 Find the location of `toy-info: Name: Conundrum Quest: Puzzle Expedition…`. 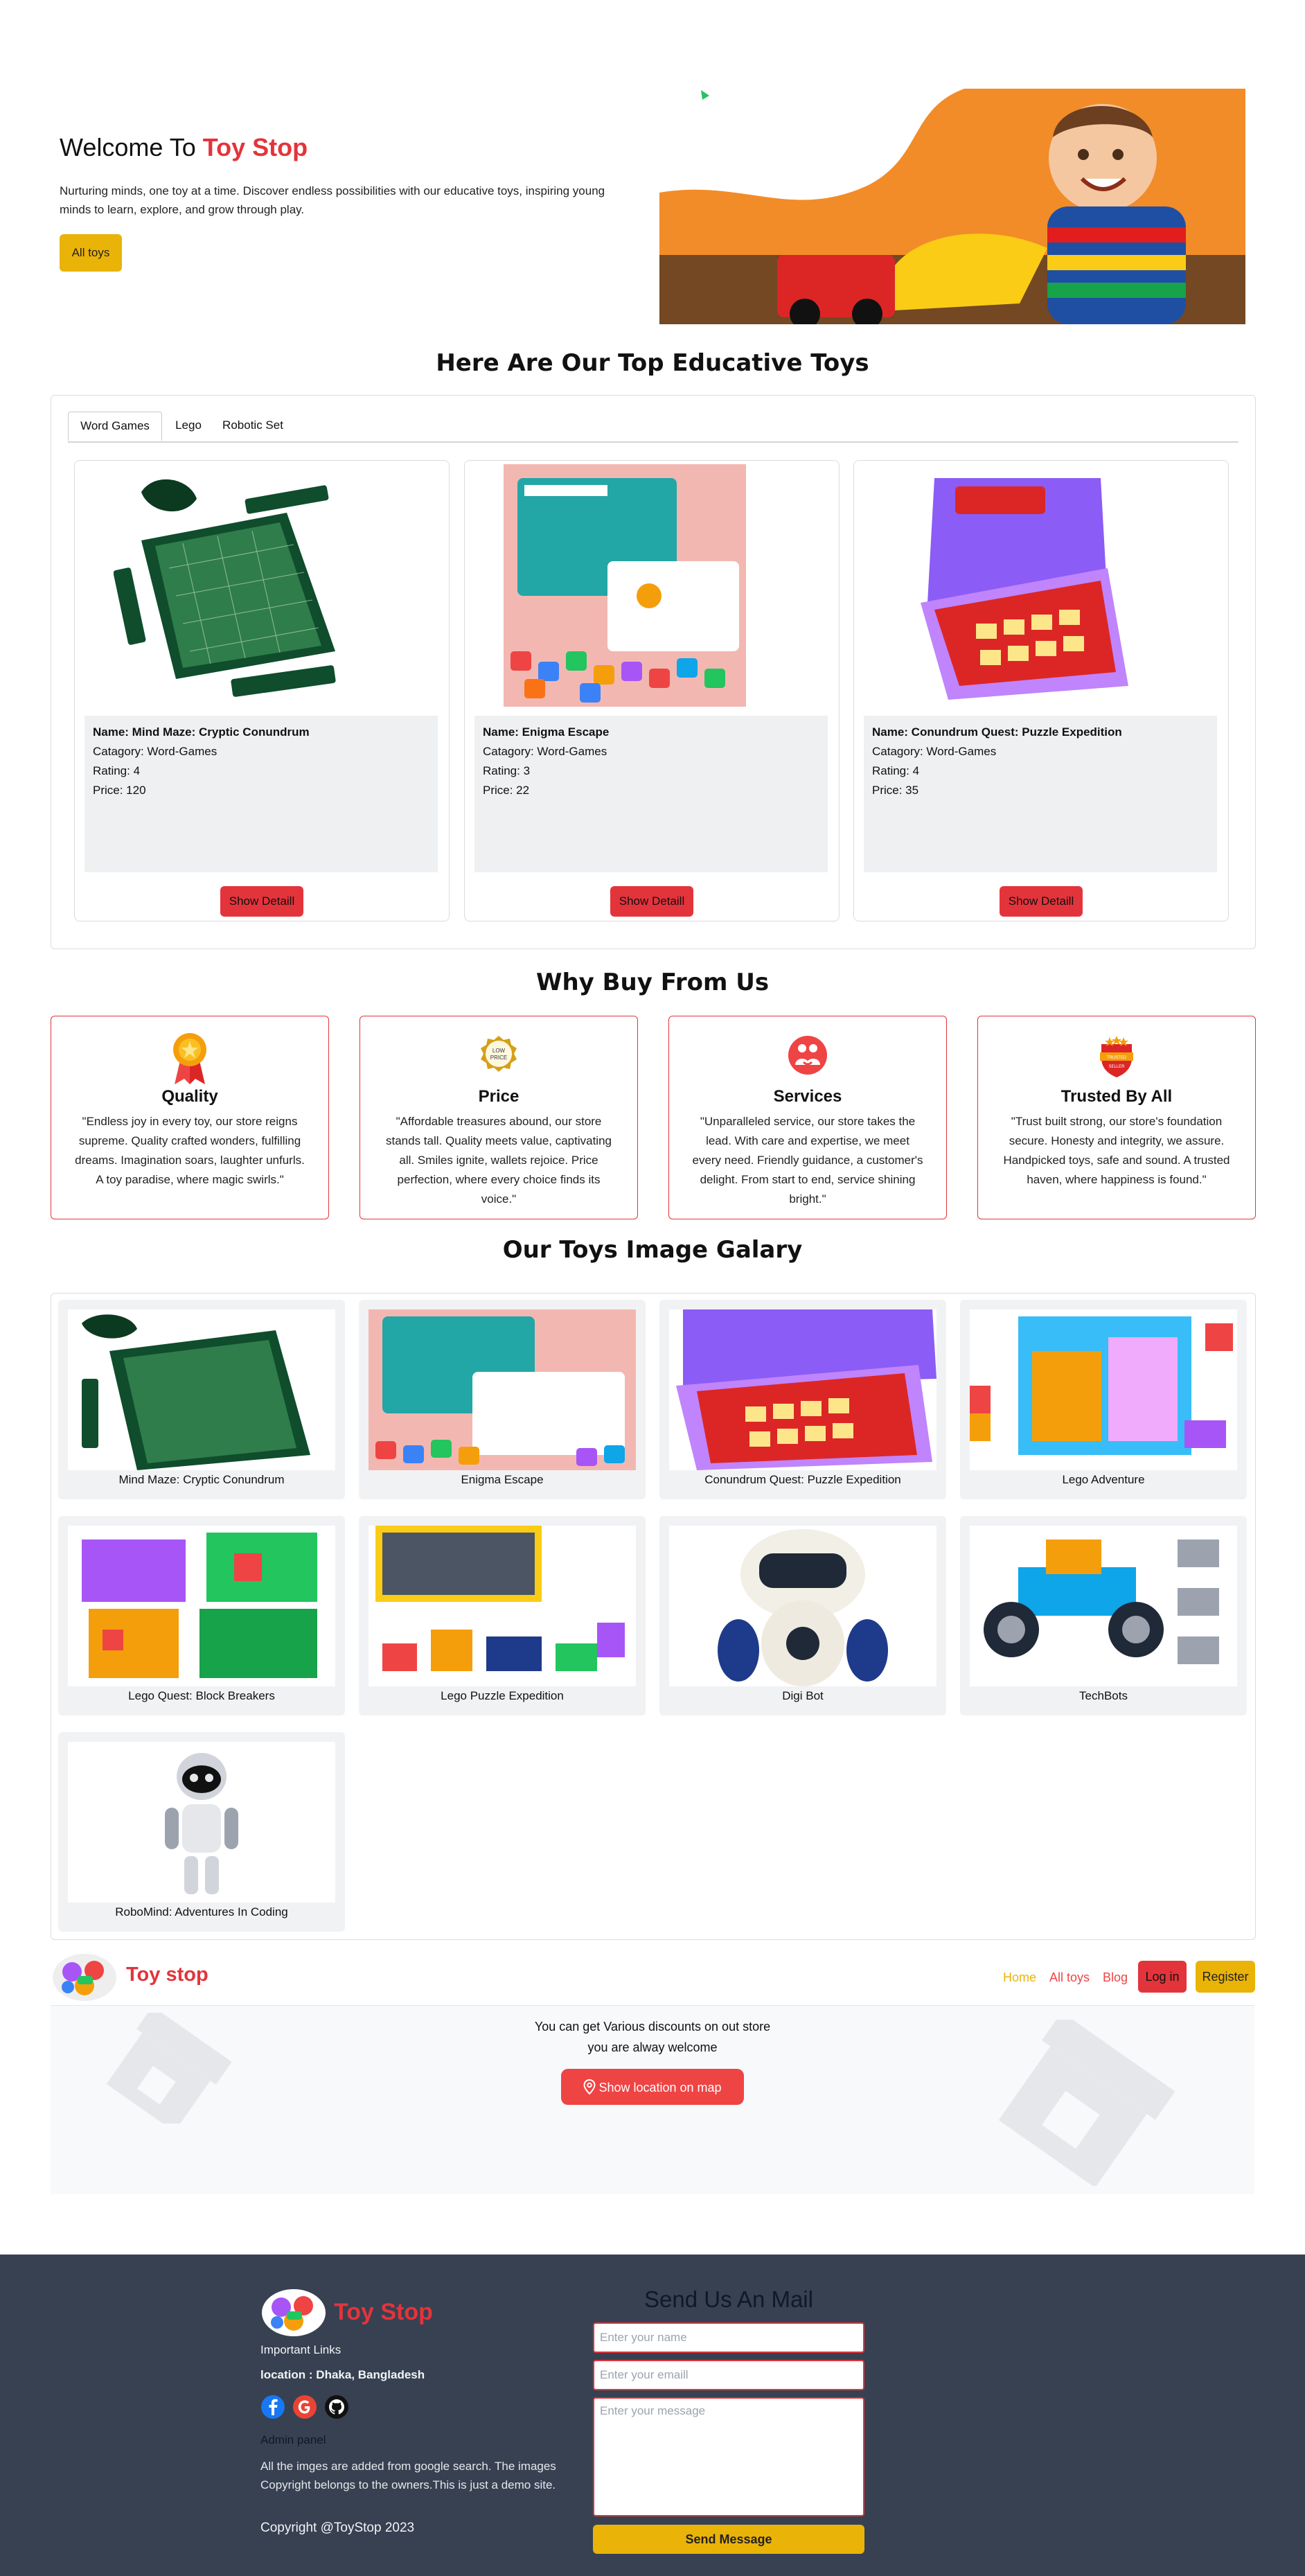

toy-info: Name: Conundrum Quest: Puzzle Expedition… is located at coordinates (1040, 794).